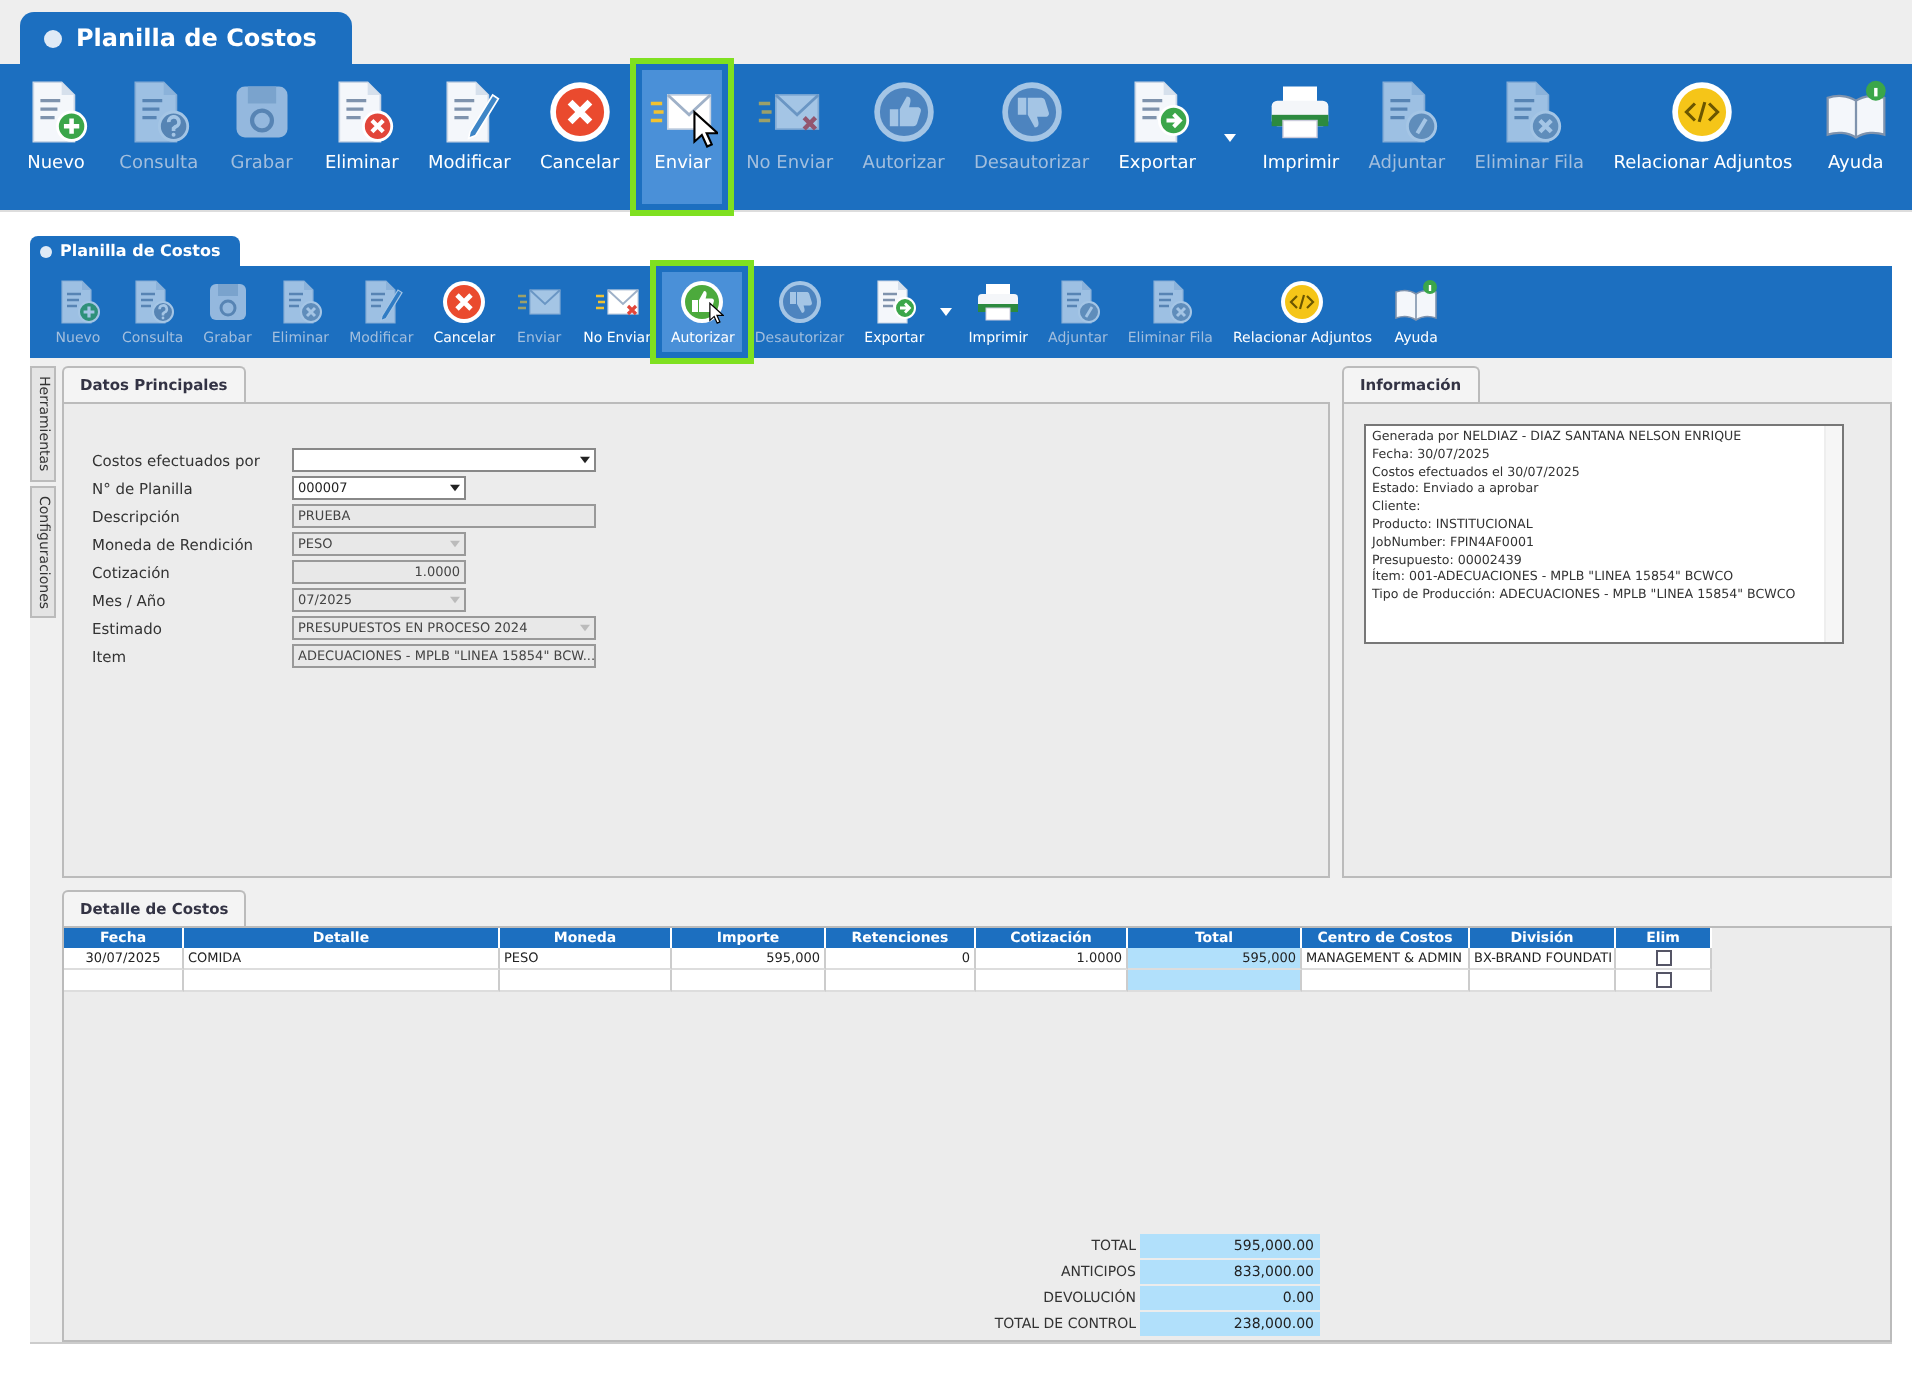 The height and width of the screenshot is (1376, 1912). I want to click on table-cell, so click(124, 981).